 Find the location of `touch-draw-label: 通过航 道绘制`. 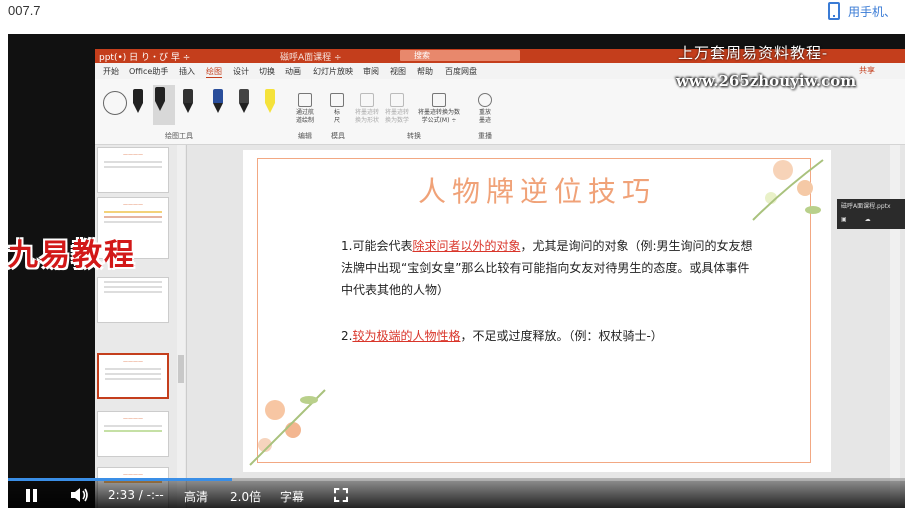

touch-draw-label: 通过航 道绘制 is located at coordinates (304, 116).